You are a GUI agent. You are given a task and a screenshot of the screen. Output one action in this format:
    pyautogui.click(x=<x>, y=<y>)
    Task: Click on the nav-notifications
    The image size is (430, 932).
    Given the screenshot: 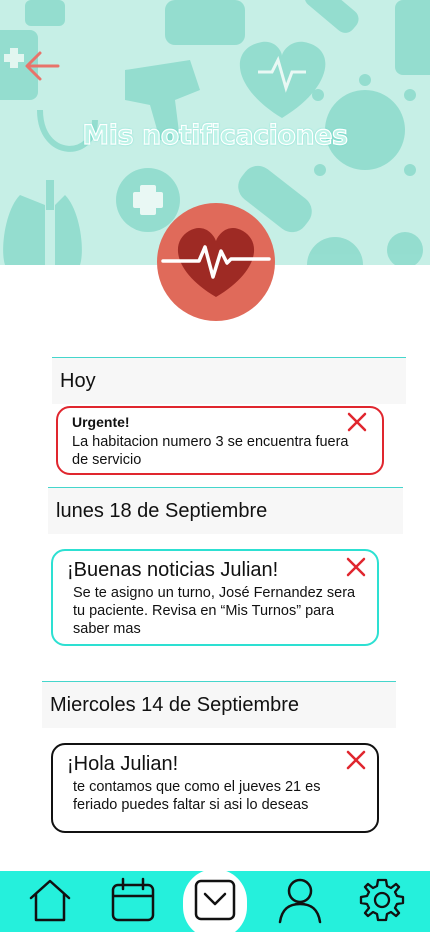 What is the action you would take?
    pyautogui.click(x=215, y=902)
    